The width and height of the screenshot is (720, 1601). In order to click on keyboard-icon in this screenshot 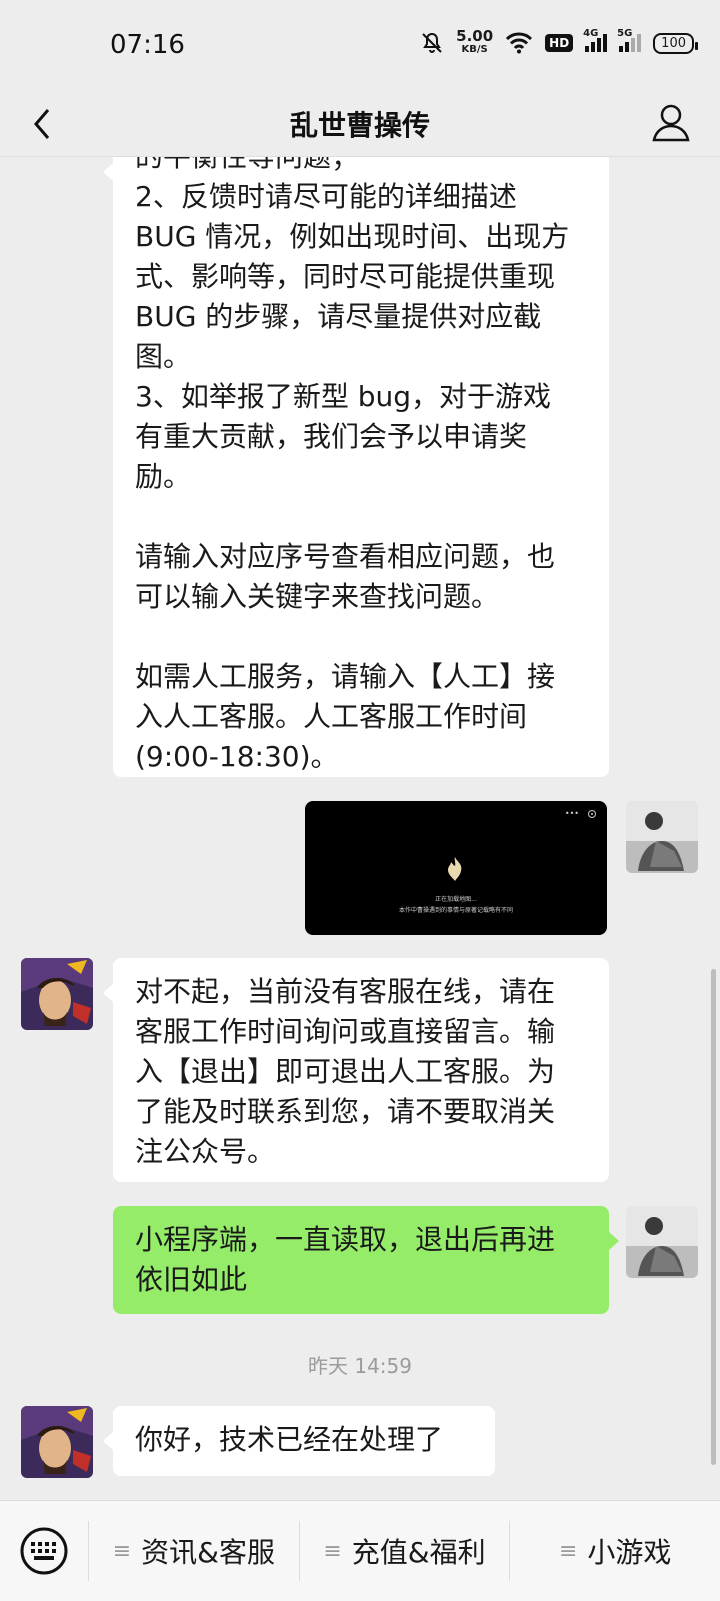, I will do `click(44, 1551)`.